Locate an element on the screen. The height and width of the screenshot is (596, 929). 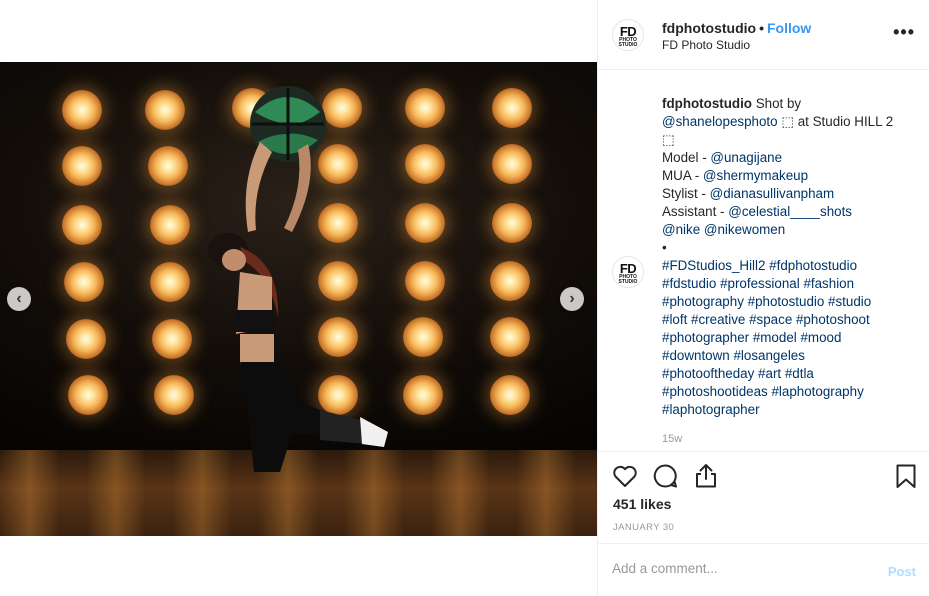
caption-text-segment: Model - is located at coordinates (686, 157).